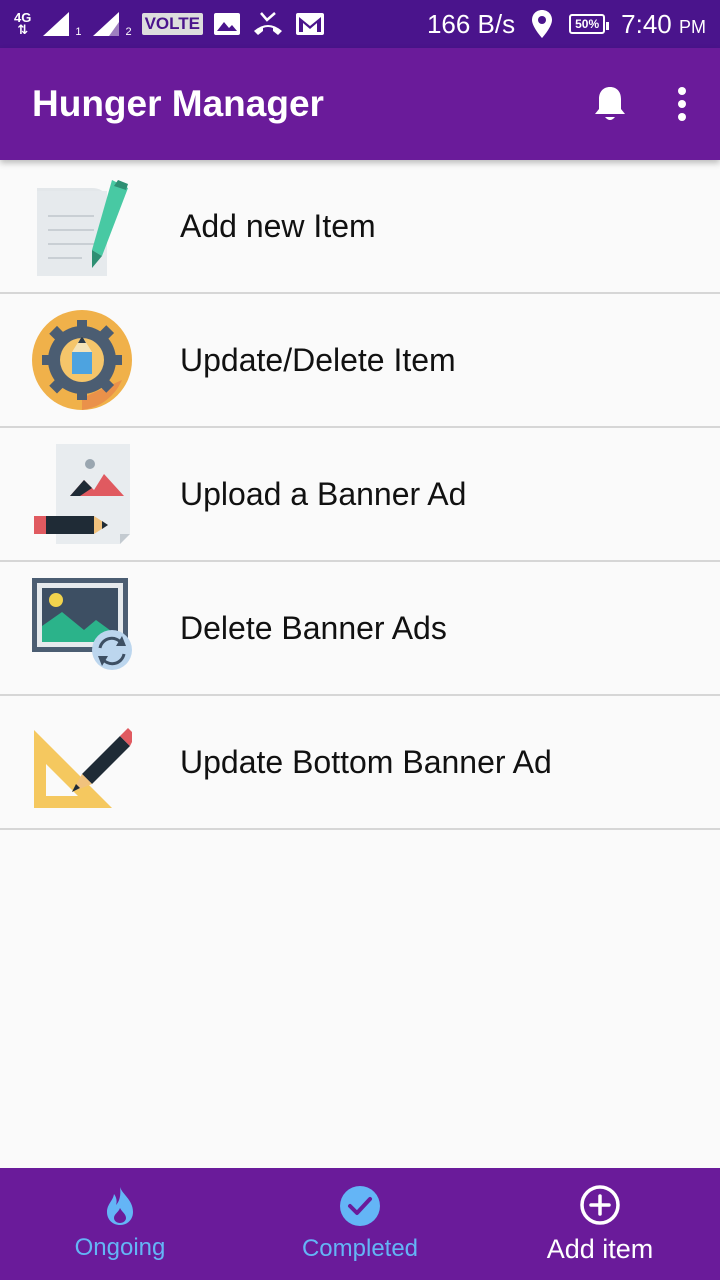  I want to click on image-pencil-icon, so click(82, 494).